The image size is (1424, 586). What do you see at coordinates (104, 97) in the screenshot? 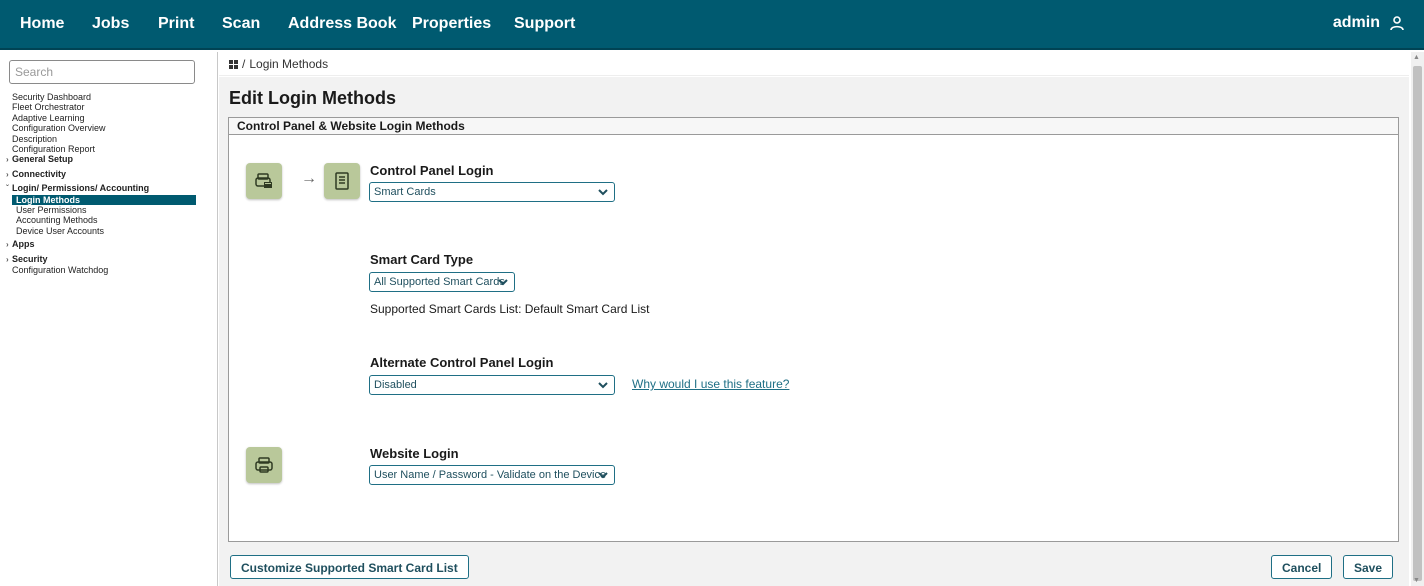
I see `sidebar-item-security-dashboard: Security Dashboard` at bounding box center [104, 97].